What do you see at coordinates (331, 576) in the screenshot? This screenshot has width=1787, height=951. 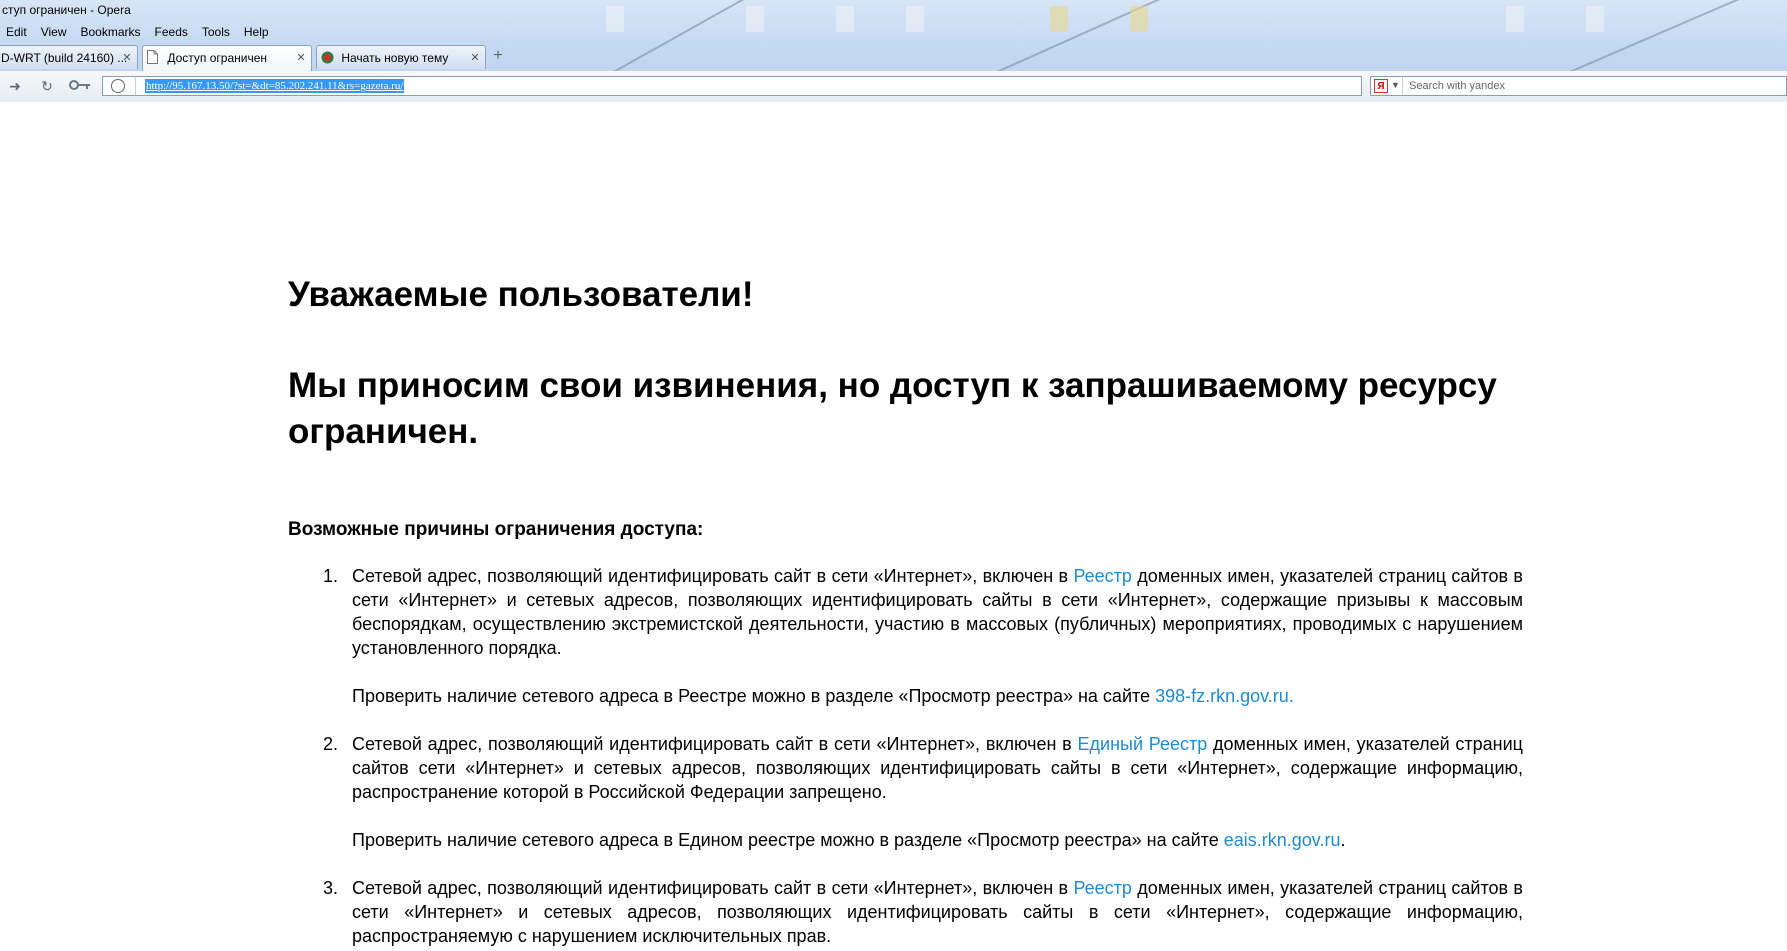 I see `reason-number: 1.` at bounding box center [331, 576].